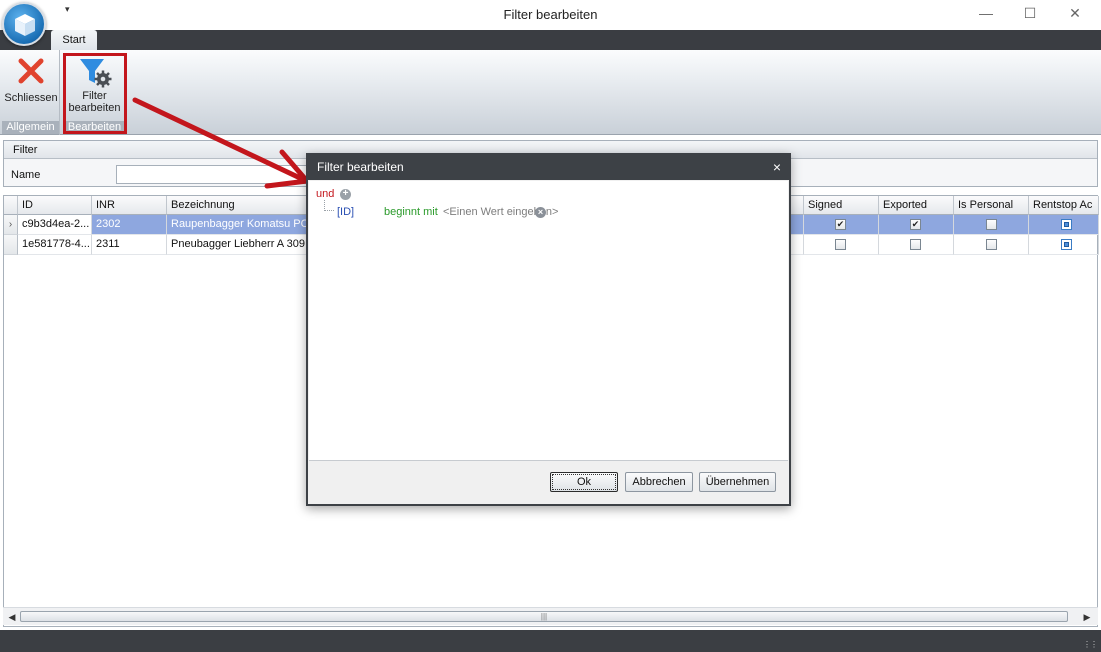 This screenshot has height=652, width=1101. I want to click on name-filter-input, so click(216, 174).